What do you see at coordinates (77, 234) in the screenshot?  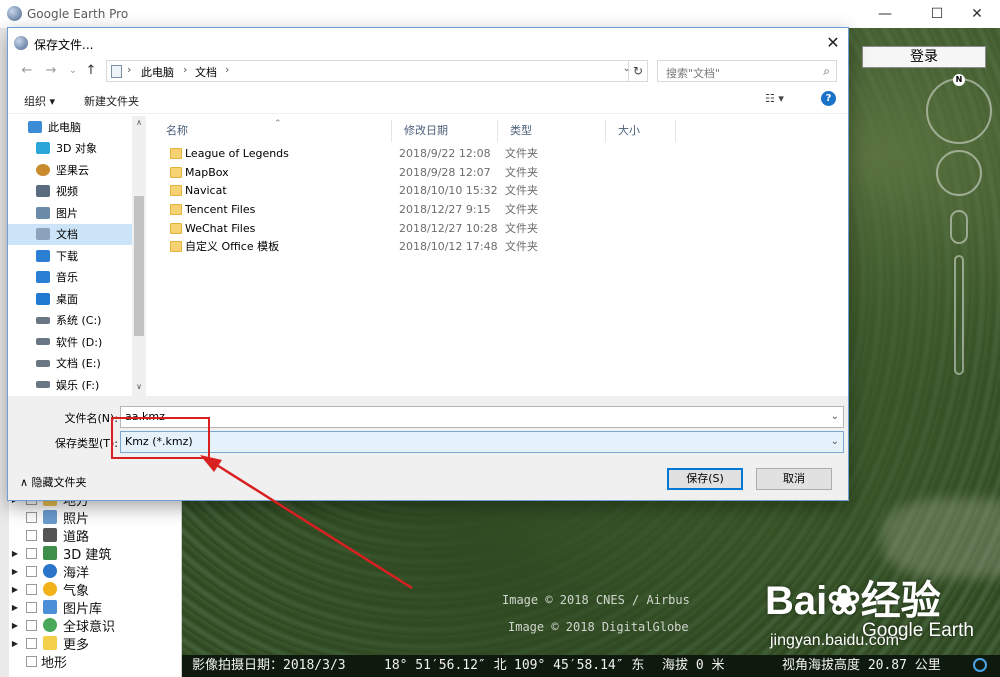 I see `tree-item-documents: 文档` at bounding box center [77, 234].